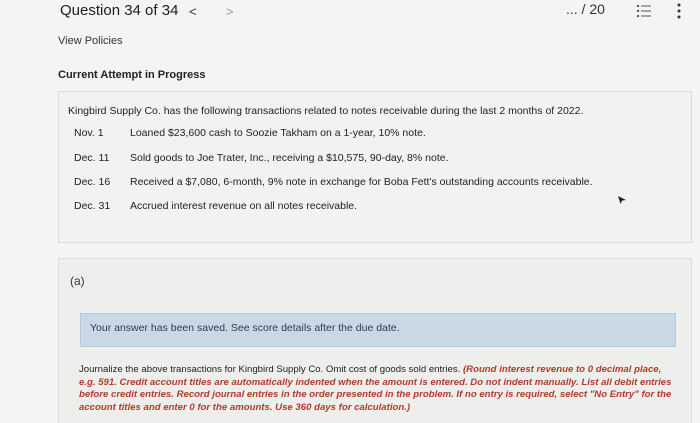 The width and height of the screenshot is (700, 423). What do you see at coordinates (622, 200) in the screenshot?
I see `mouse-pointer-icon` at bounding box center [622, 200].